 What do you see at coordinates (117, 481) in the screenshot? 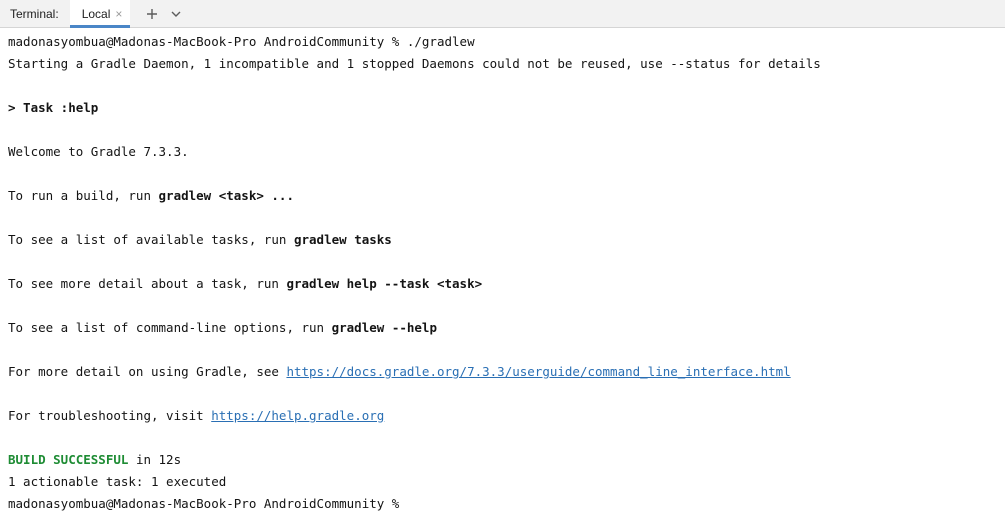
I see `actionable-summary: 1 actionable task: 1 executed` at bounding box center [117, 481].